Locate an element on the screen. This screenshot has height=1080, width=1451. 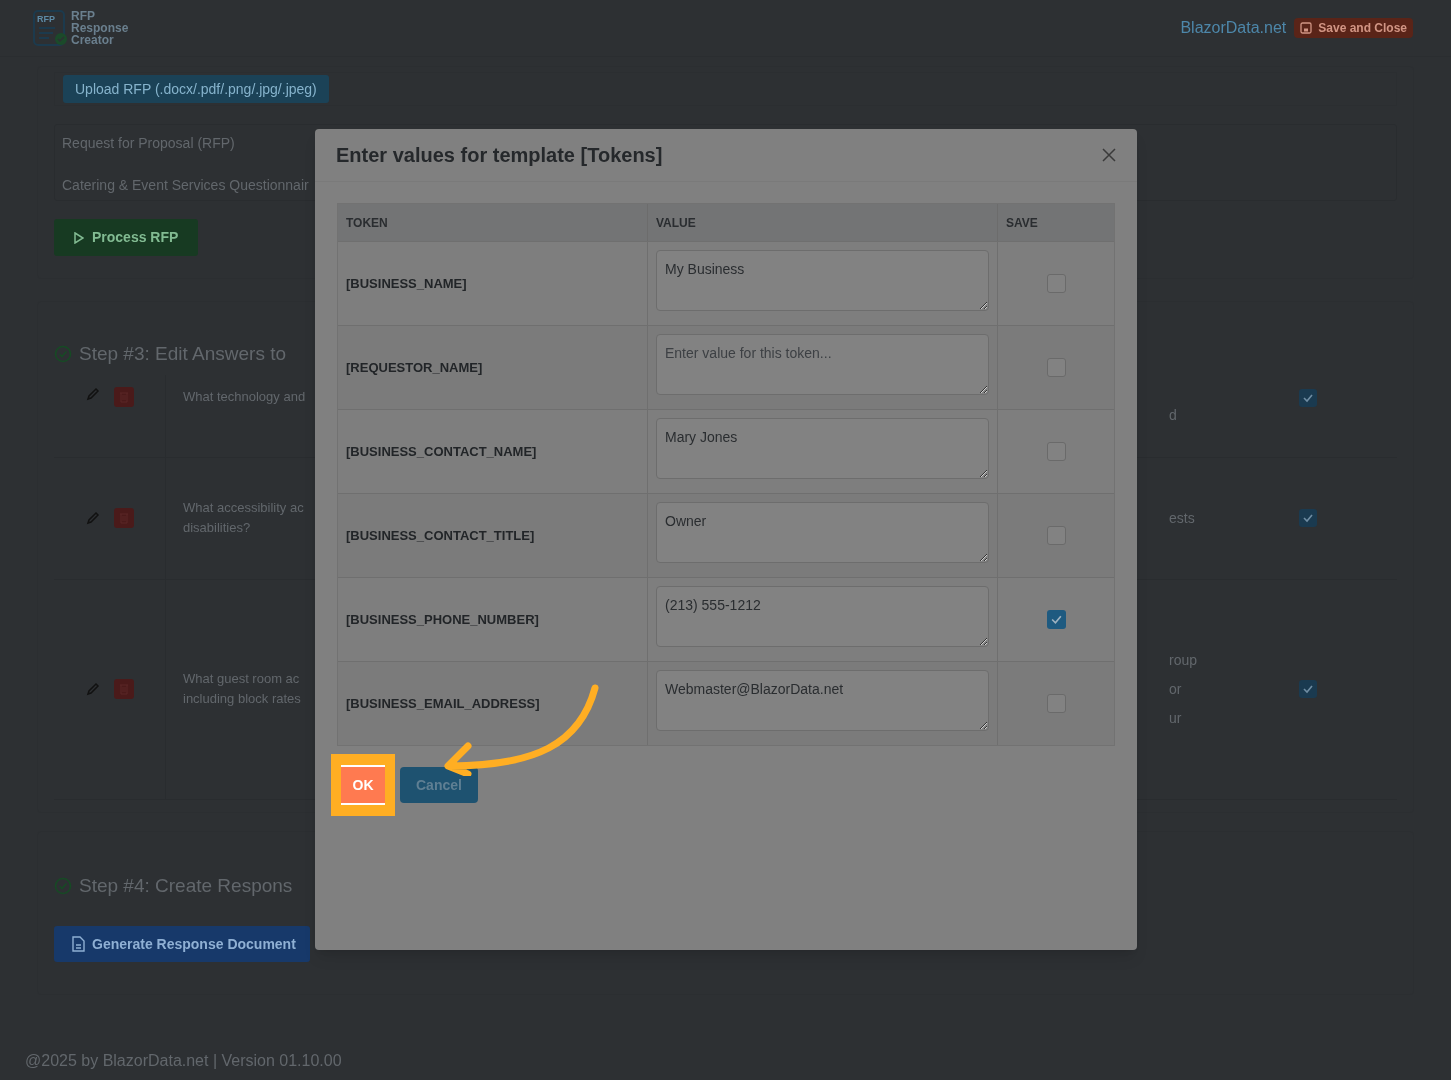
column-header: TOKEN is located at coordinates (367, 223).